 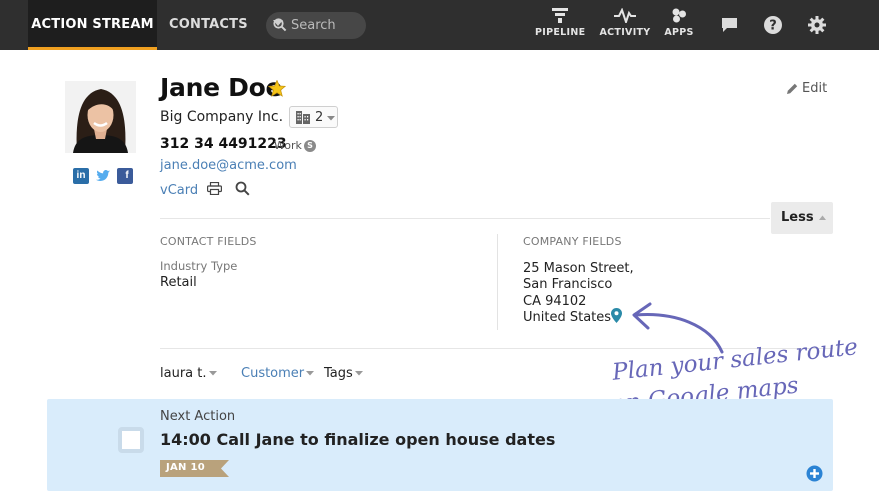 What do you see at coordinates (319, 117) in the screenshot?
I see `company-count: 2` at bounding box center [319, 117].